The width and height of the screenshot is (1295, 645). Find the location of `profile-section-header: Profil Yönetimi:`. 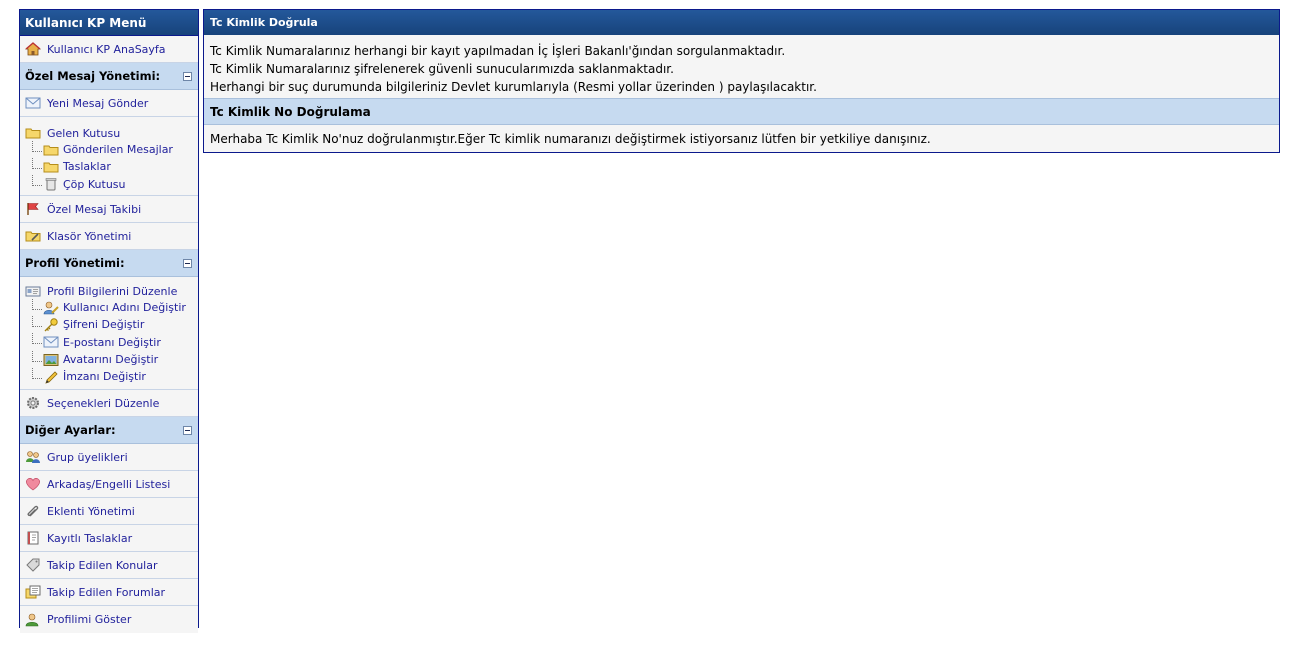

profile-section-header: Profil Yönetimi: is located at coordinates (109, 263).